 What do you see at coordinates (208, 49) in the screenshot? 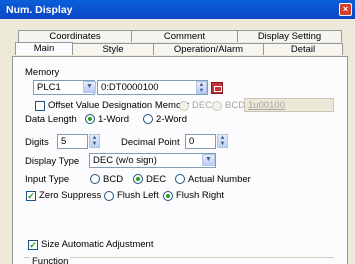
I see `tab-operation-alarm: Operation/Alarm` at bounding box center [208, 49].